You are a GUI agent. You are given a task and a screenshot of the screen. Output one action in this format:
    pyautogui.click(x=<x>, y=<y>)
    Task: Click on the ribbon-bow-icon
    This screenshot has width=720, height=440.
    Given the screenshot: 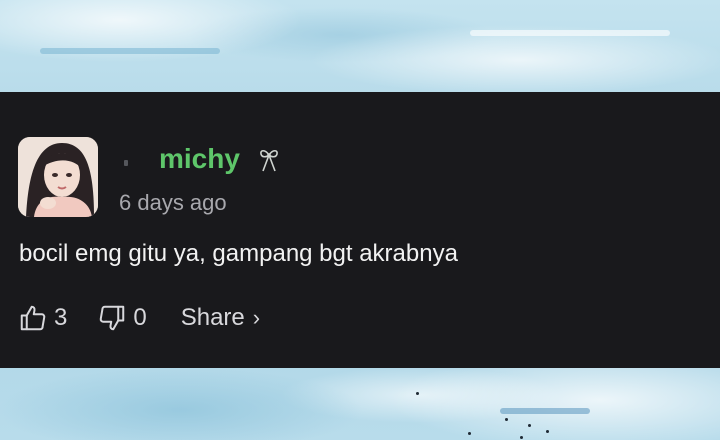 What is the action you would take?
    pyautogui.click(x=269, y=160)
    